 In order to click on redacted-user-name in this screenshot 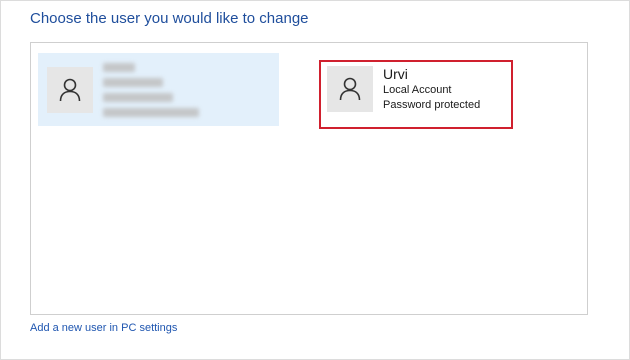, I will do `click(119, 67)`.